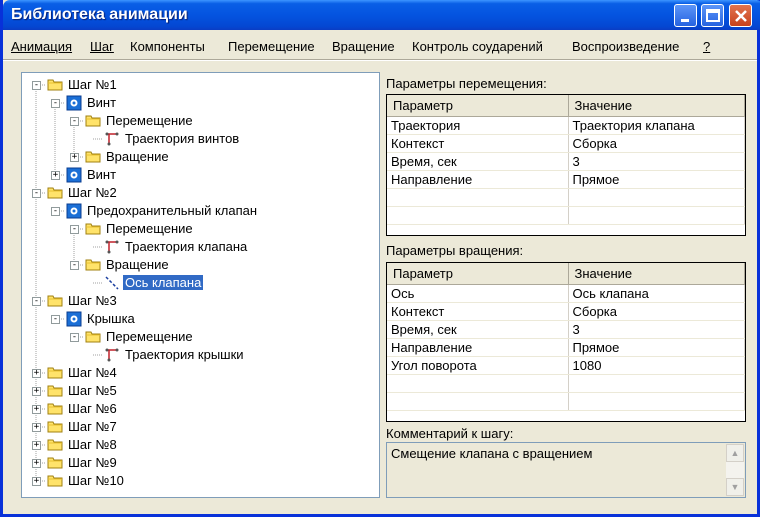  What do you see at coordinates (200, 301) in the screenshot?
I see `tree-node: - Шаг №3` at bounding box center [200, 301].